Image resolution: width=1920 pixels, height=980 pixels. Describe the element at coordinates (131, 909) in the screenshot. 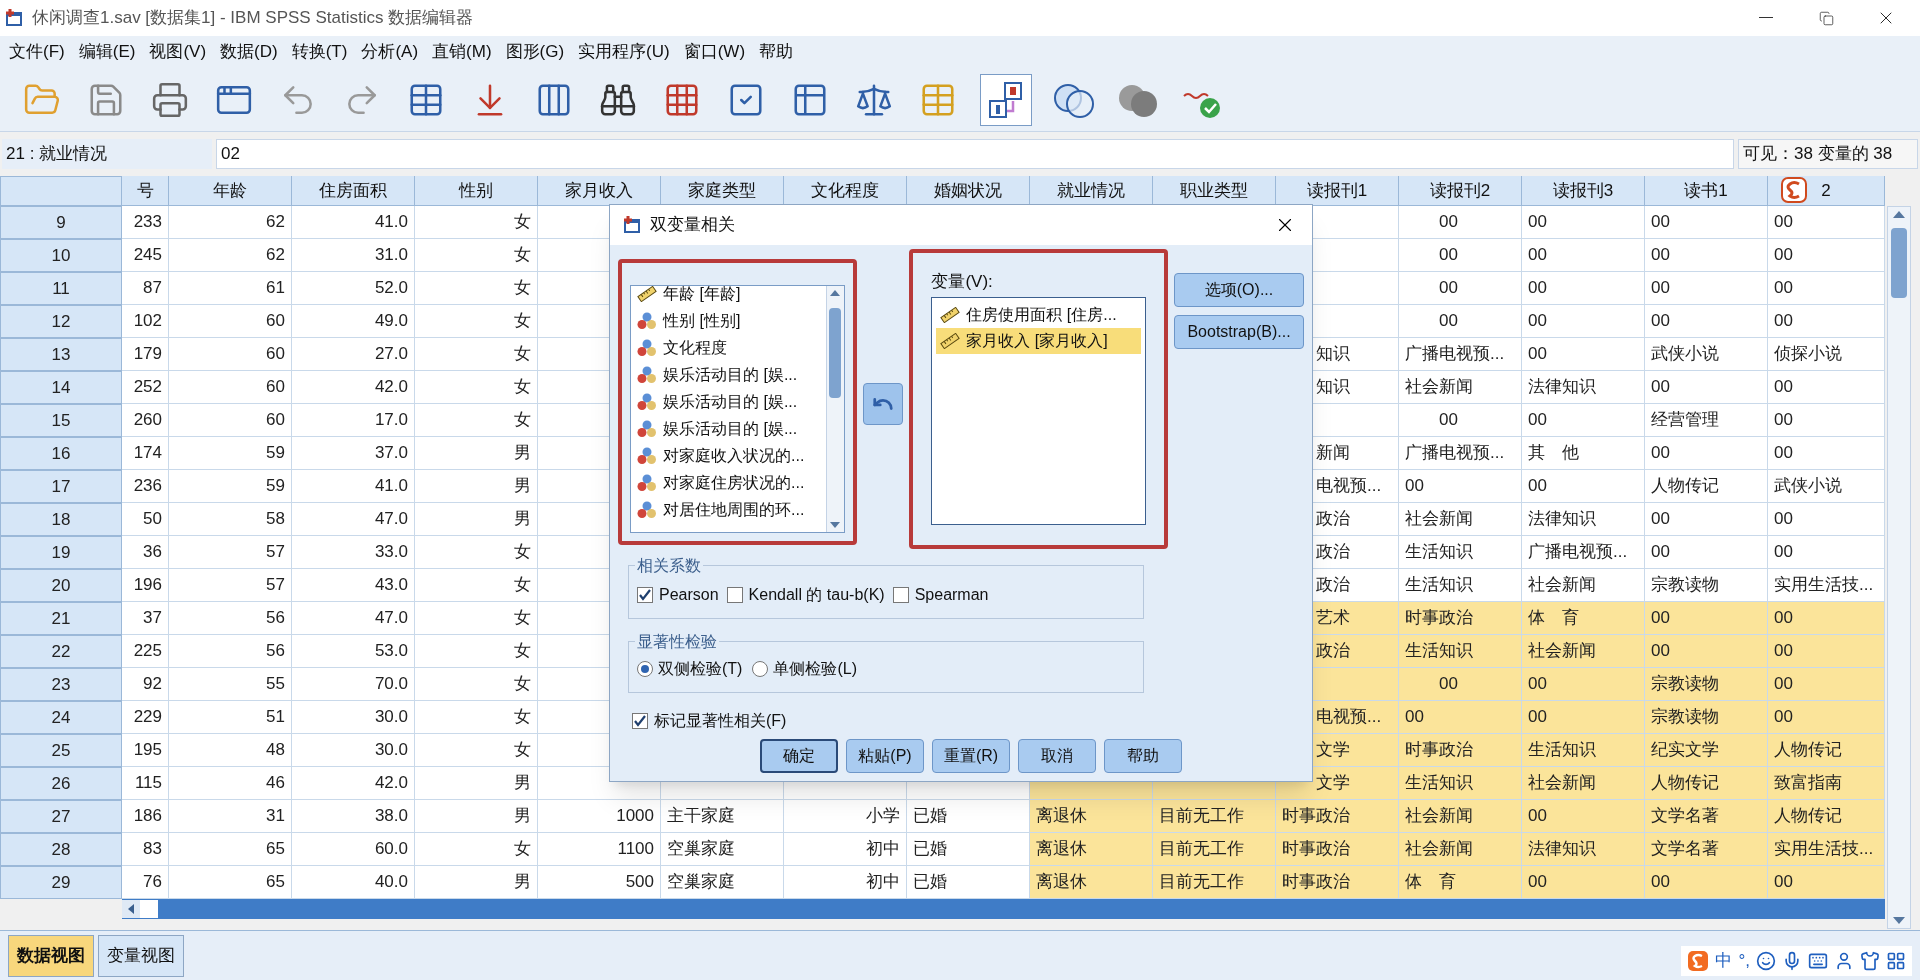

I see `left-arrow-icon` at that location.